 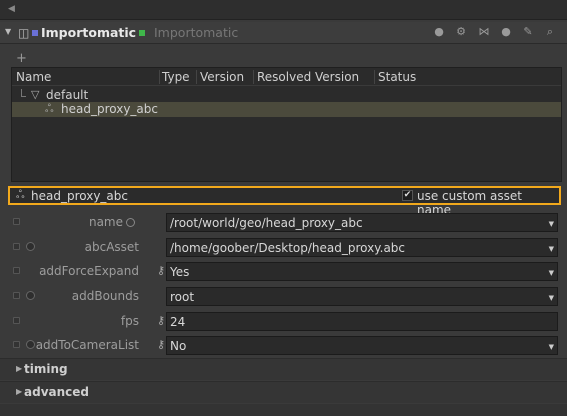 What do you see at coordinates (484, 32) in the screenshot?
I see `graph-icon: ⋈` at bounding box center [484, 32].